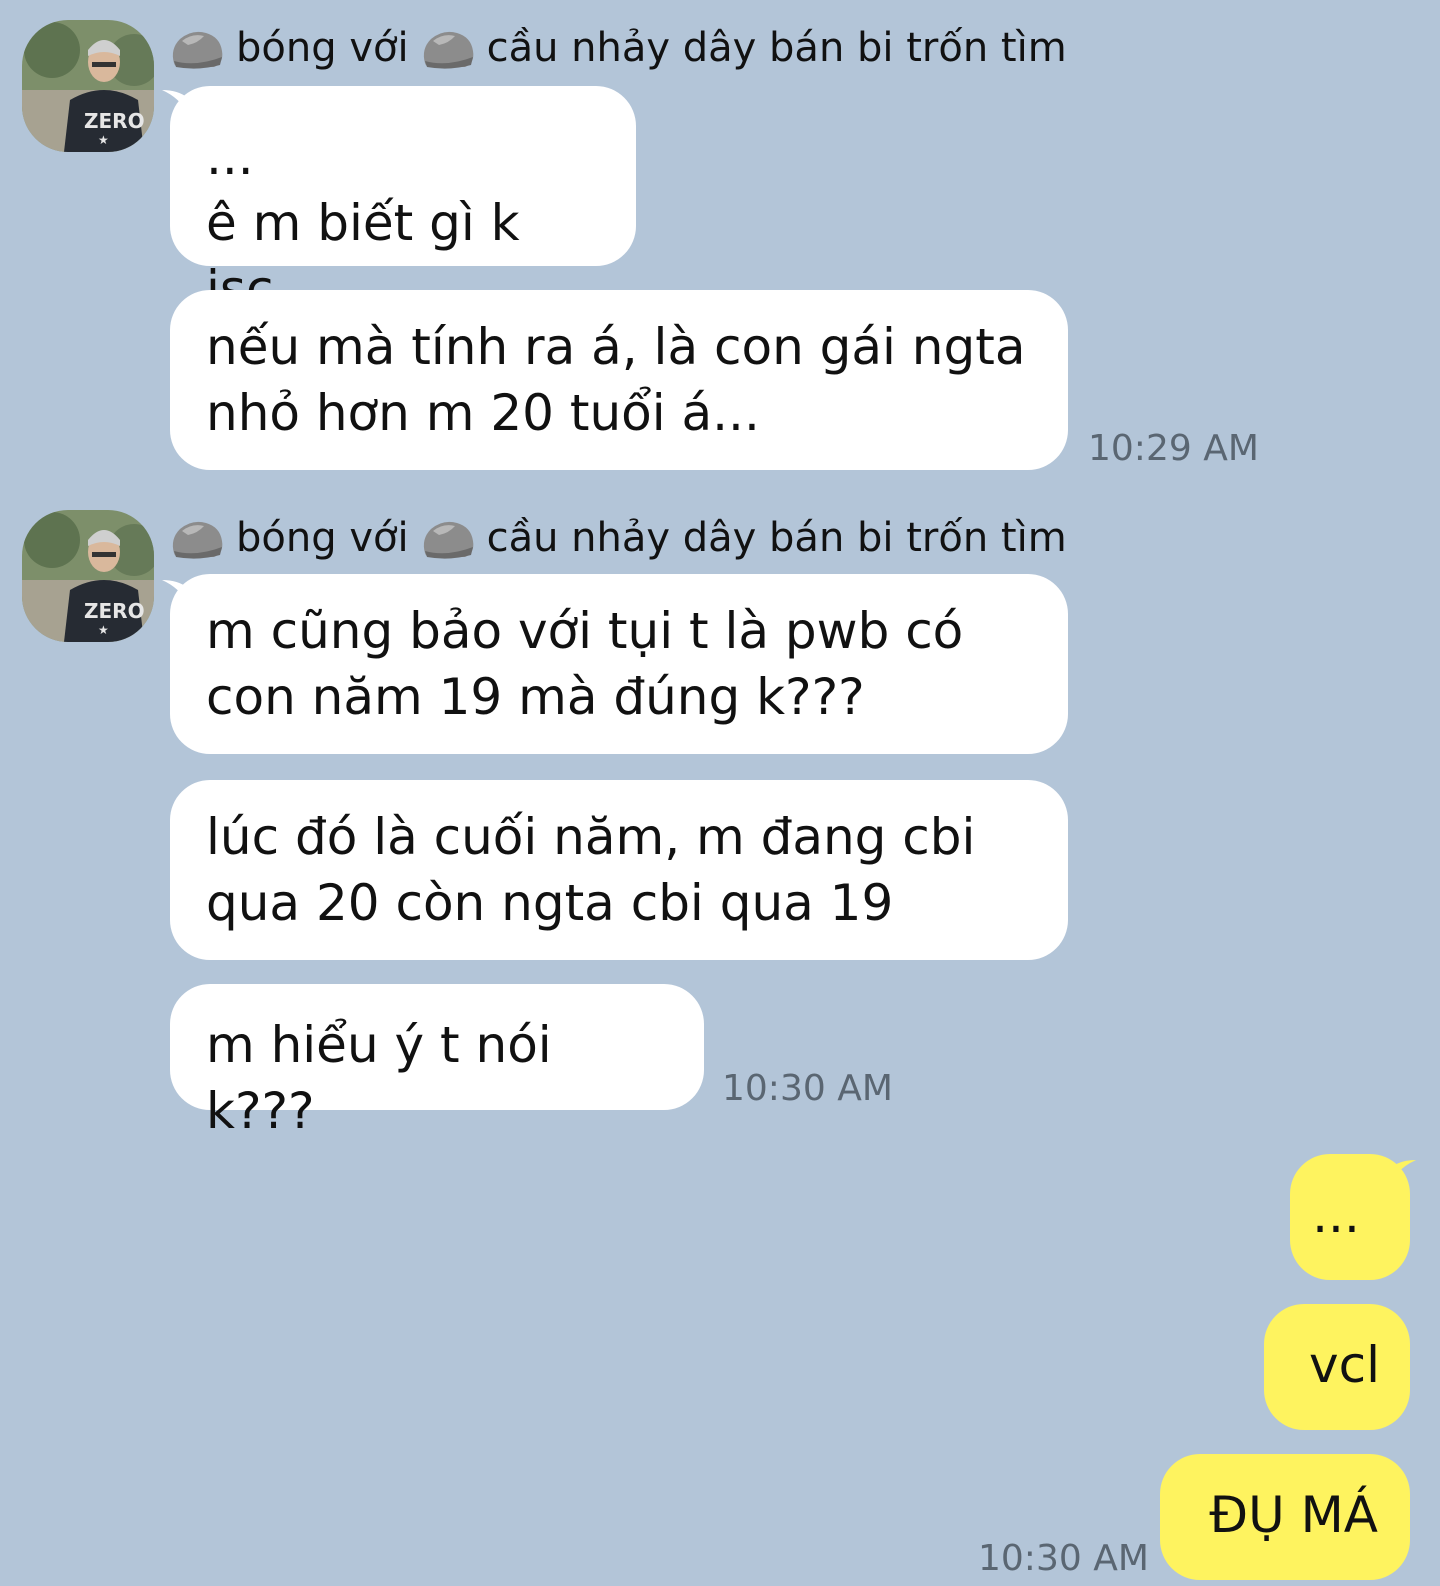 Image resolution: width=1440 pixels, height=1586 pixels. I want to click on message-timestamp: 10:29 AM, so click(1173, 448).